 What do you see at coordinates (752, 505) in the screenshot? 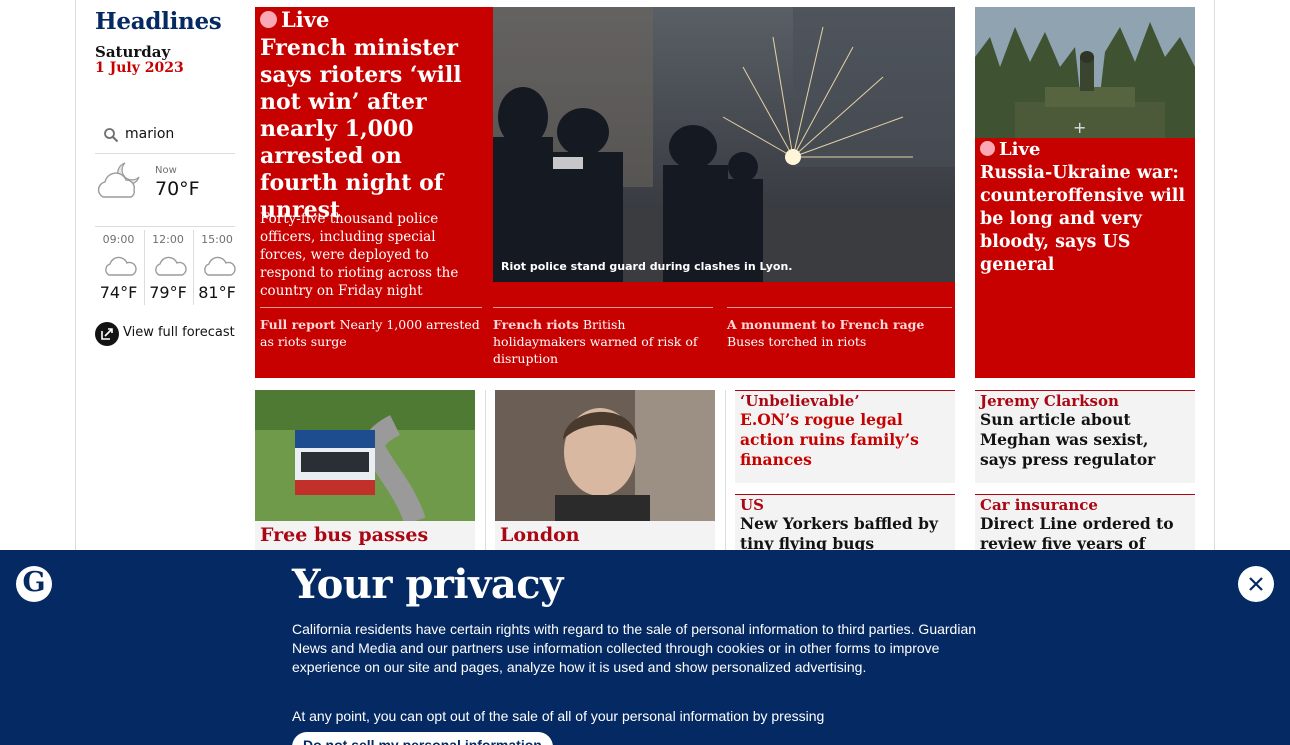
I see `card-kicker: US` at bounding box center [752, 505].